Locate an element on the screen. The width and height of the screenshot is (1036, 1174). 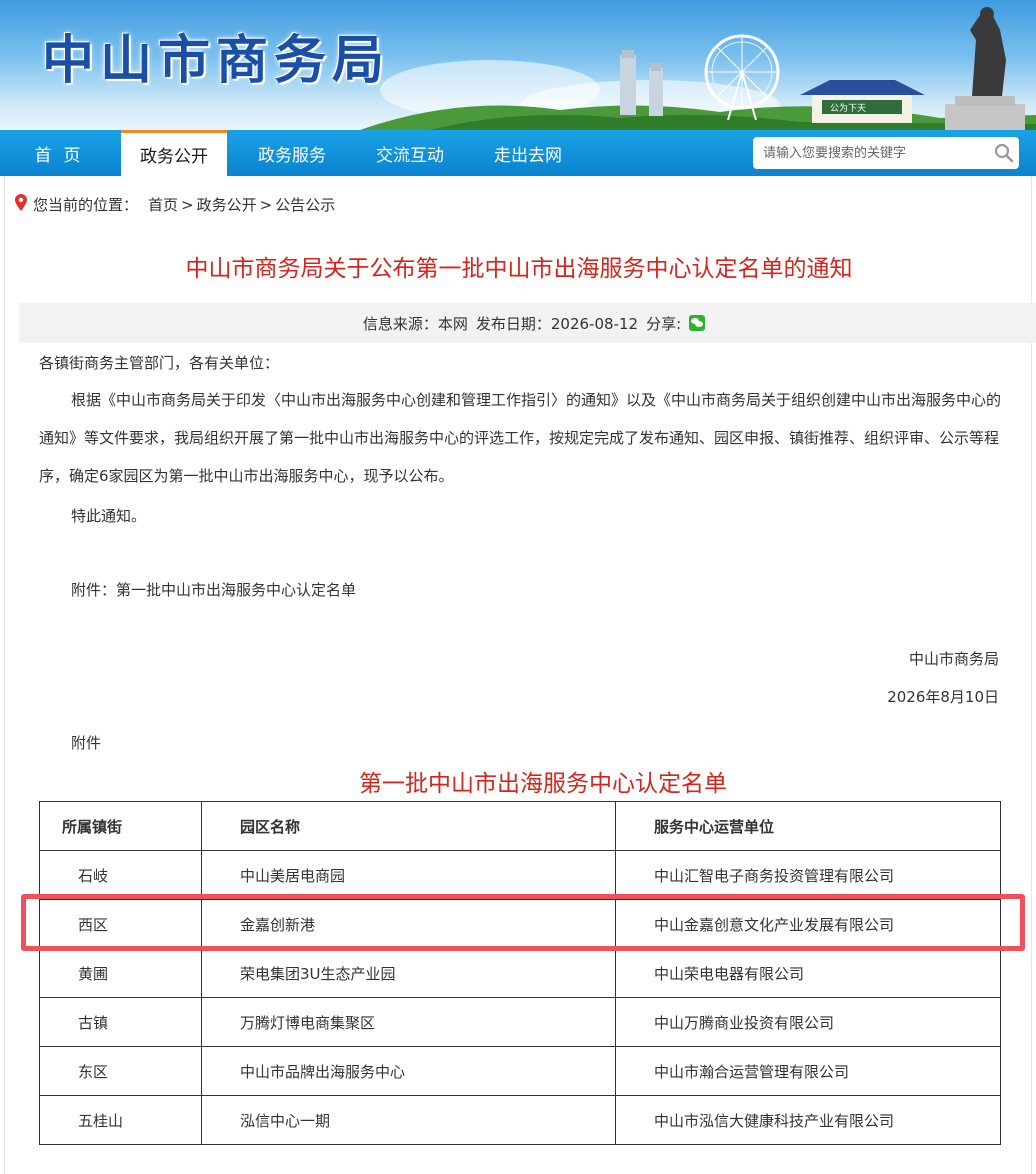
article-closing: 特此通知。 is located at coordinates (109, 516).